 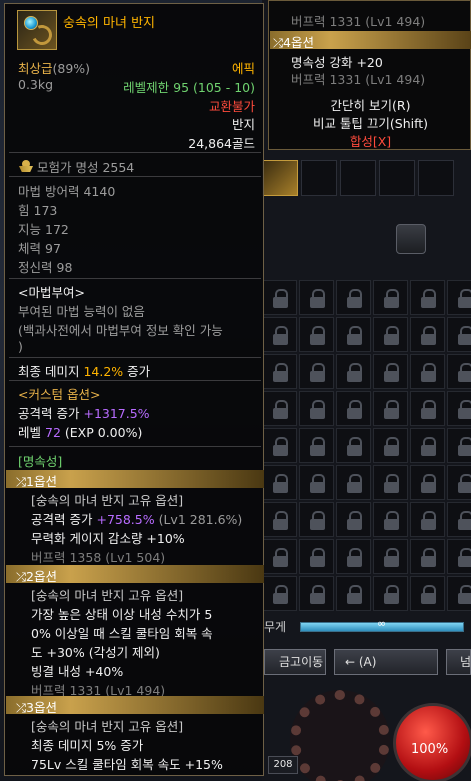 I want to click on option-header-label: ⤮3옵션, so click(x=36, y=707).